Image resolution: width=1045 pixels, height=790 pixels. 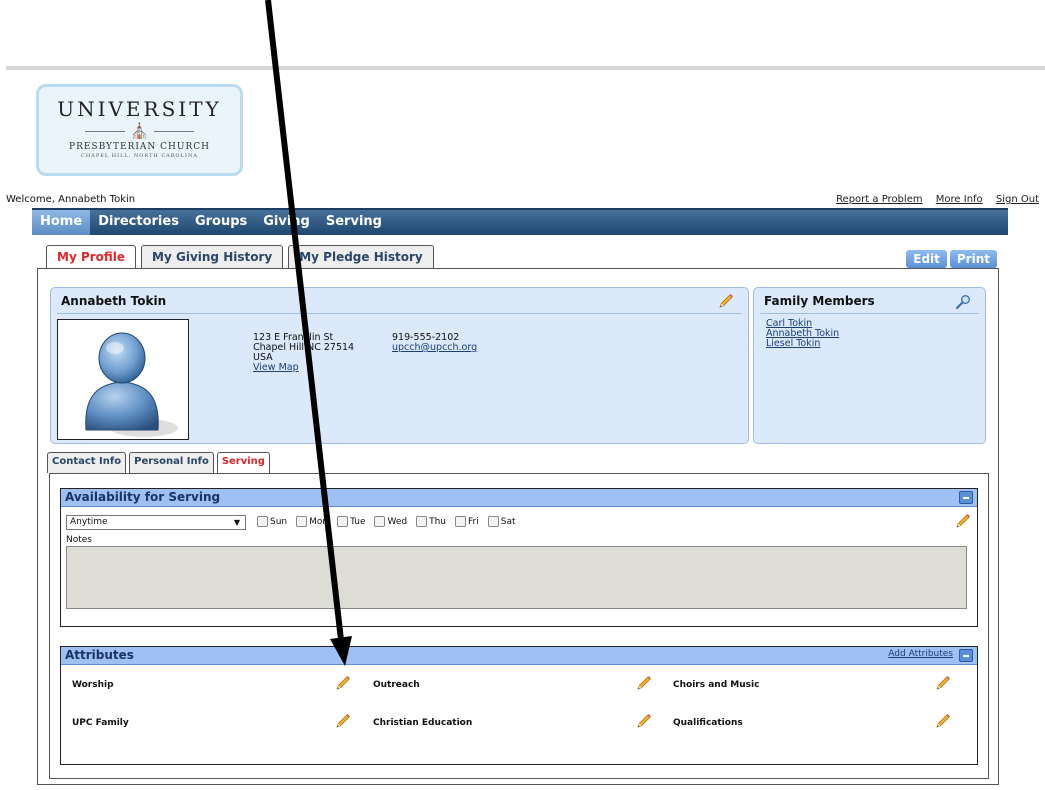 I want to click on edit-outreach-pencil-icon, so click(x=644, y=683).